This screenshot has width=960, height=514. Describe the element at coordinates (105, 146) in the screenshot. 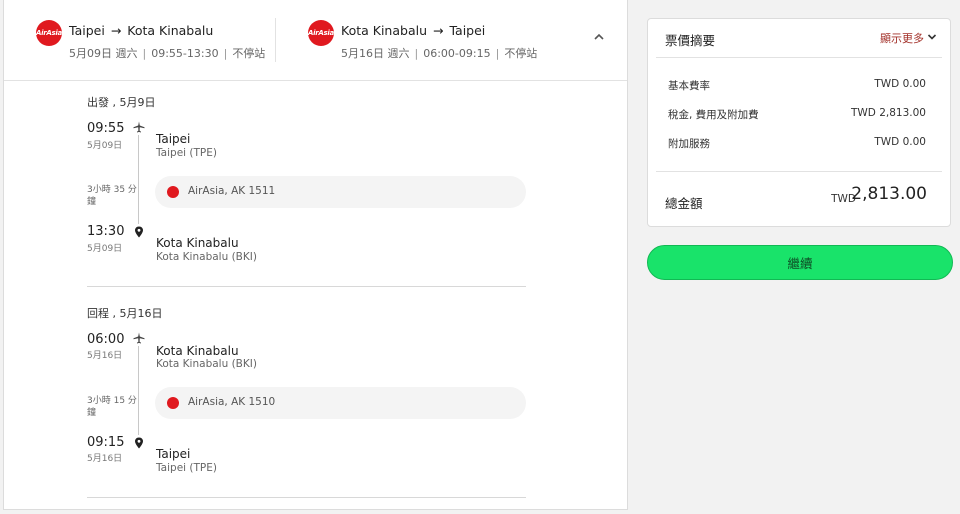

I see `departure-date: 5月09日` at that location.